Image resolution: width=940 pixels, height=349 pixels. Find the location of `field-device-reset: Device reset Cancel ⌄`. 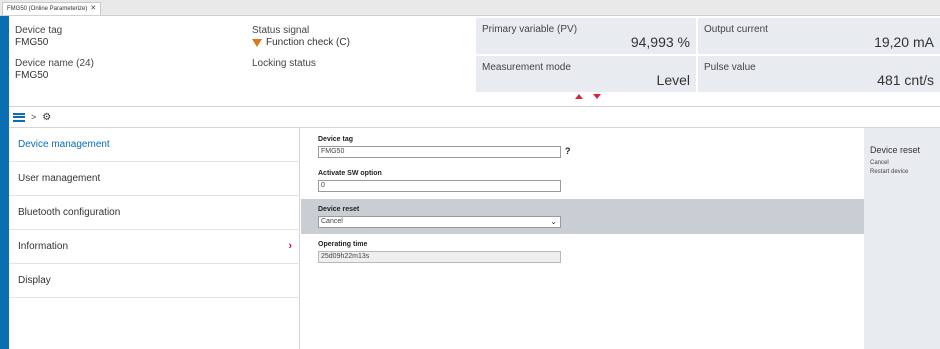

field-device-reset: Device reset Cancel ⌄ is located at coordinates (582, 216).